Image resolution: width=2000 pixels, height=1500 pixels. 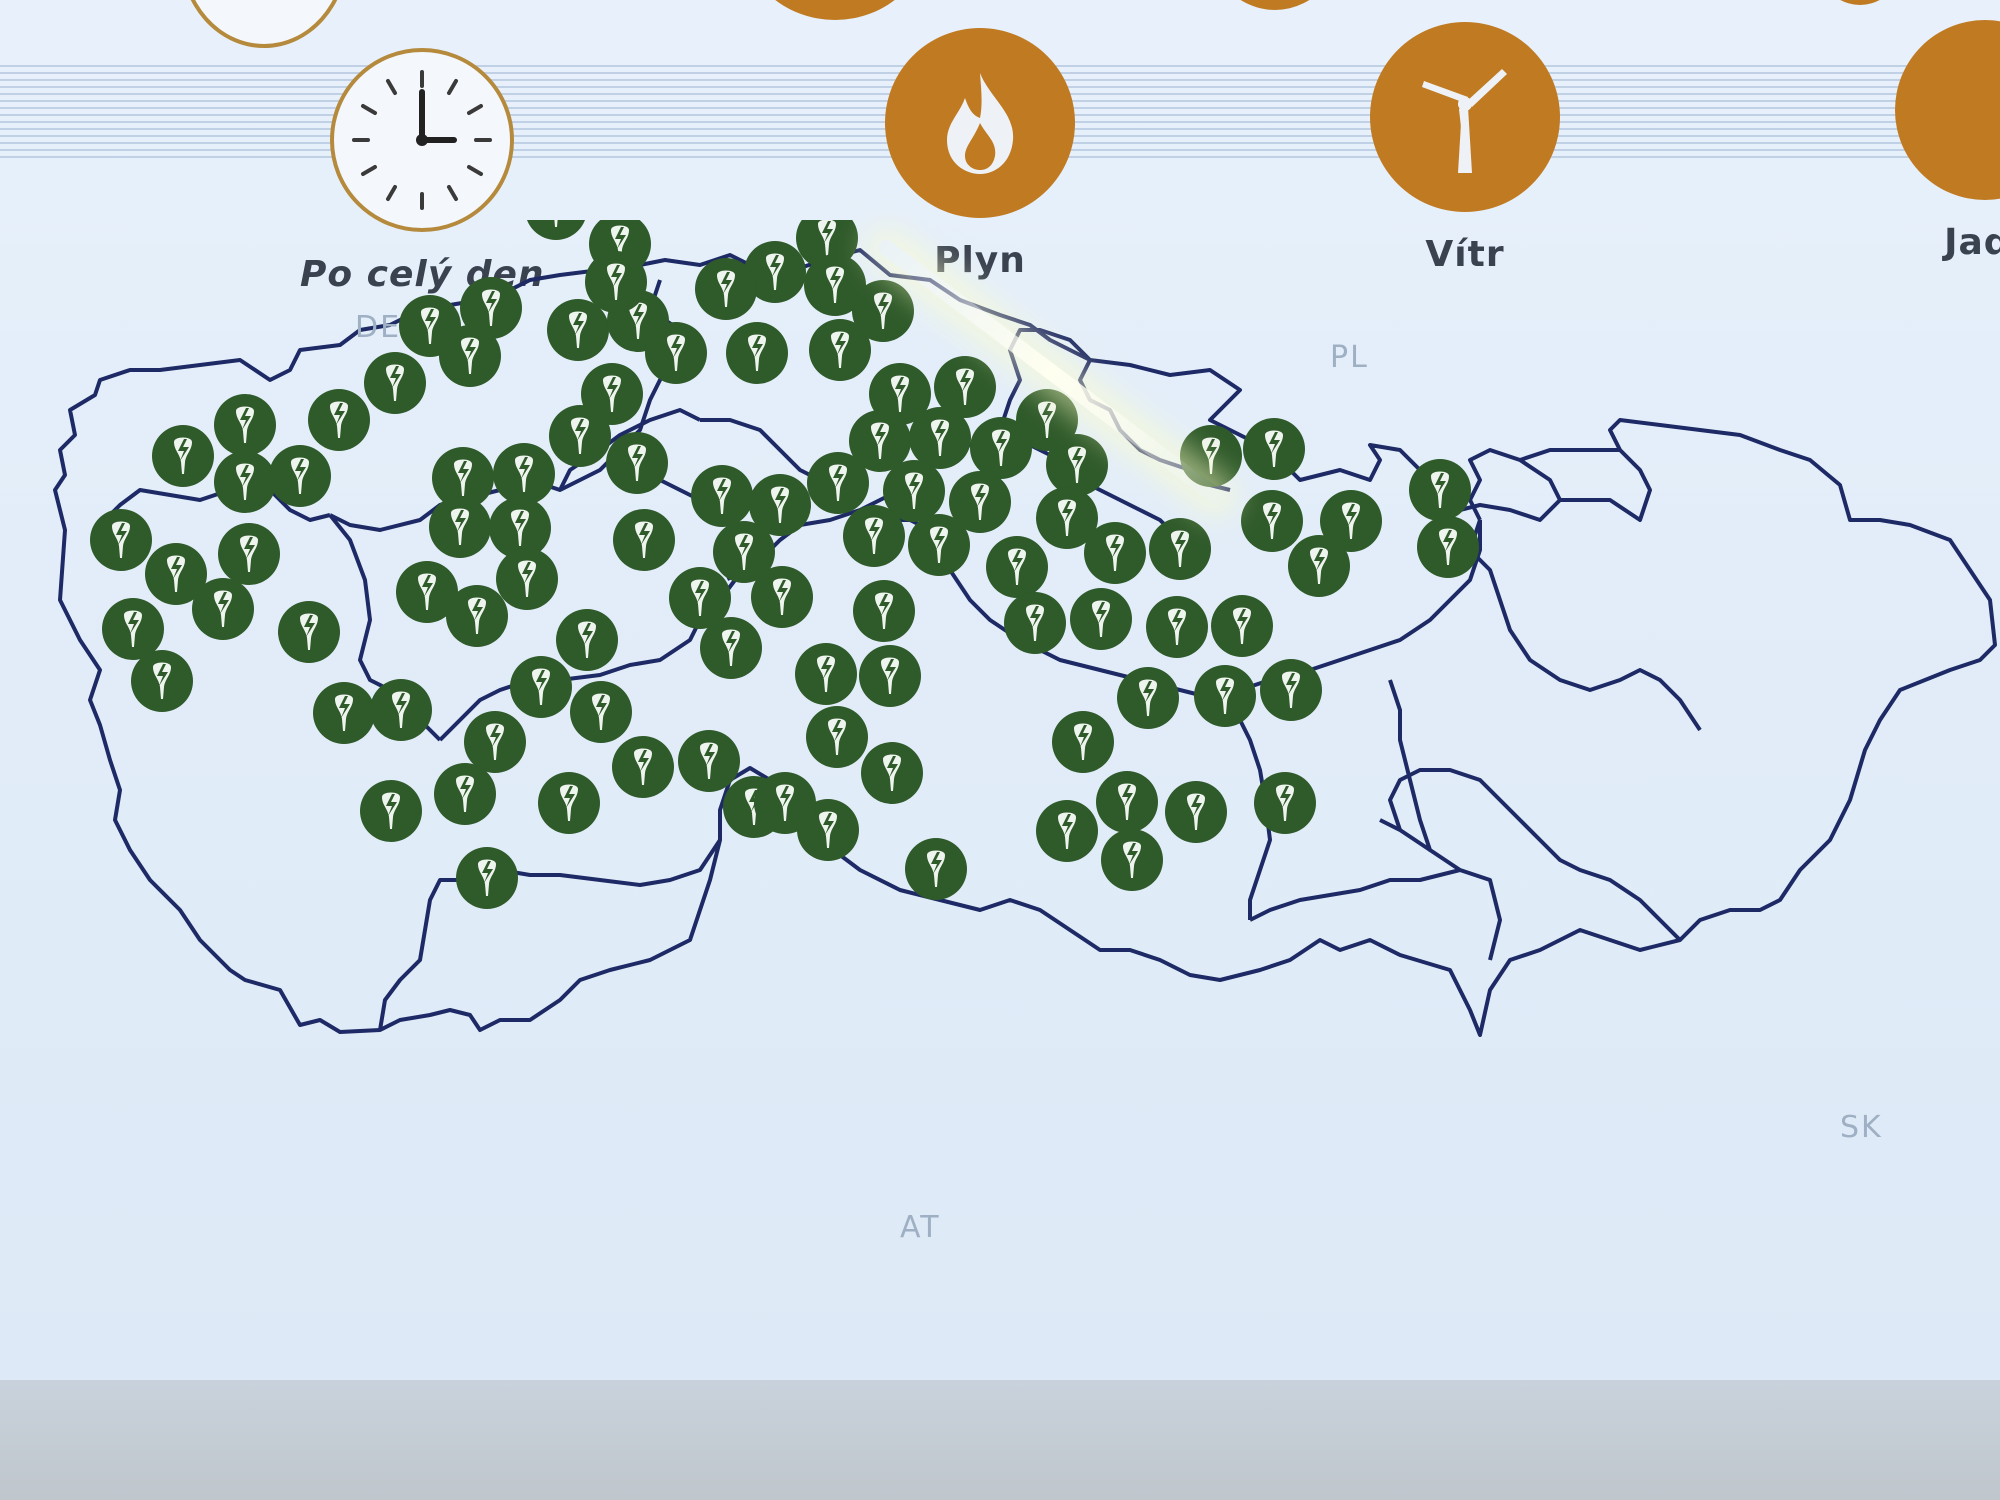 I want to click on neighbour-label-de: DE, so click(x=378, y=327).